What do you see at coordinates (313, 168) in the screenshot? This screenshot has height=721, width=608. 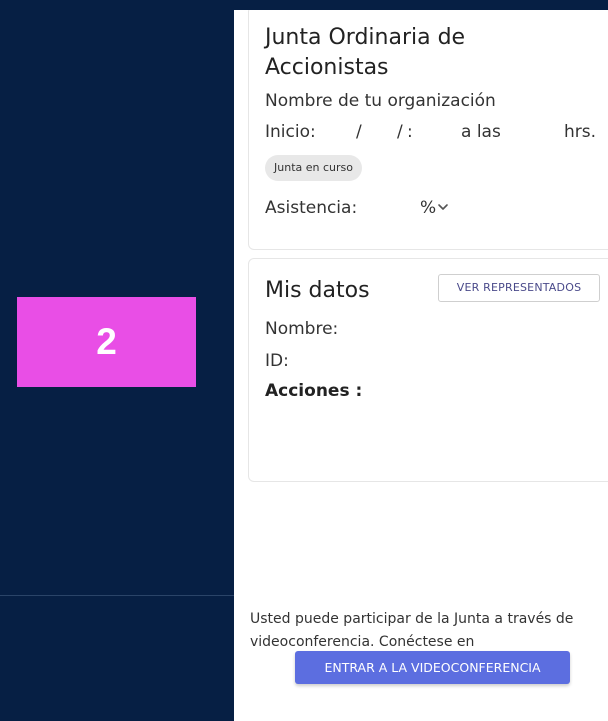 I see `meeting-status-badge: Junta en curso` at bounding box center [313, 168].